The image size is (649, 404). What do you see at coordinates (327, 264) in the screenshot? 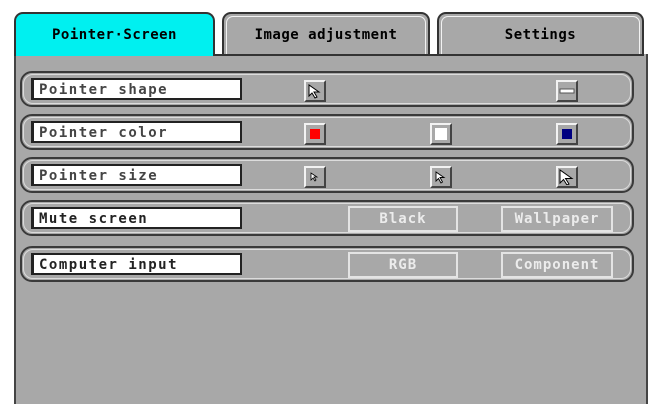
I see `computer-input-row: Computer input RGB Component` at bounding box center [327, 264].